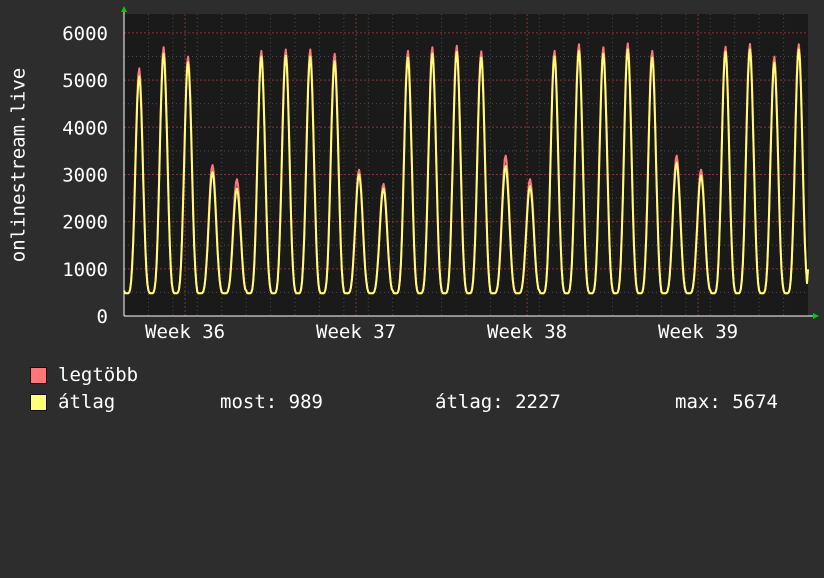  Describe the element at coordinates (87, 402) in the screenshot. I see `legend-label-avg: átlag` at that location.